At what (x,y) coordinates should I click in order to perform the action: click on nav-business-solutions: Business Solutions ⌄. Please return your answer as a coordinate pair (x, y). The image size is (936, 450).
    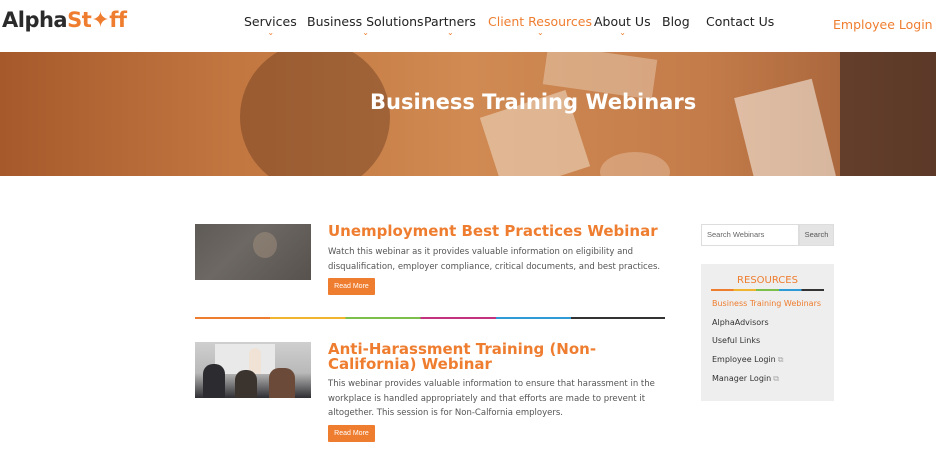
    Looking at the image, I should click on (365, 25).